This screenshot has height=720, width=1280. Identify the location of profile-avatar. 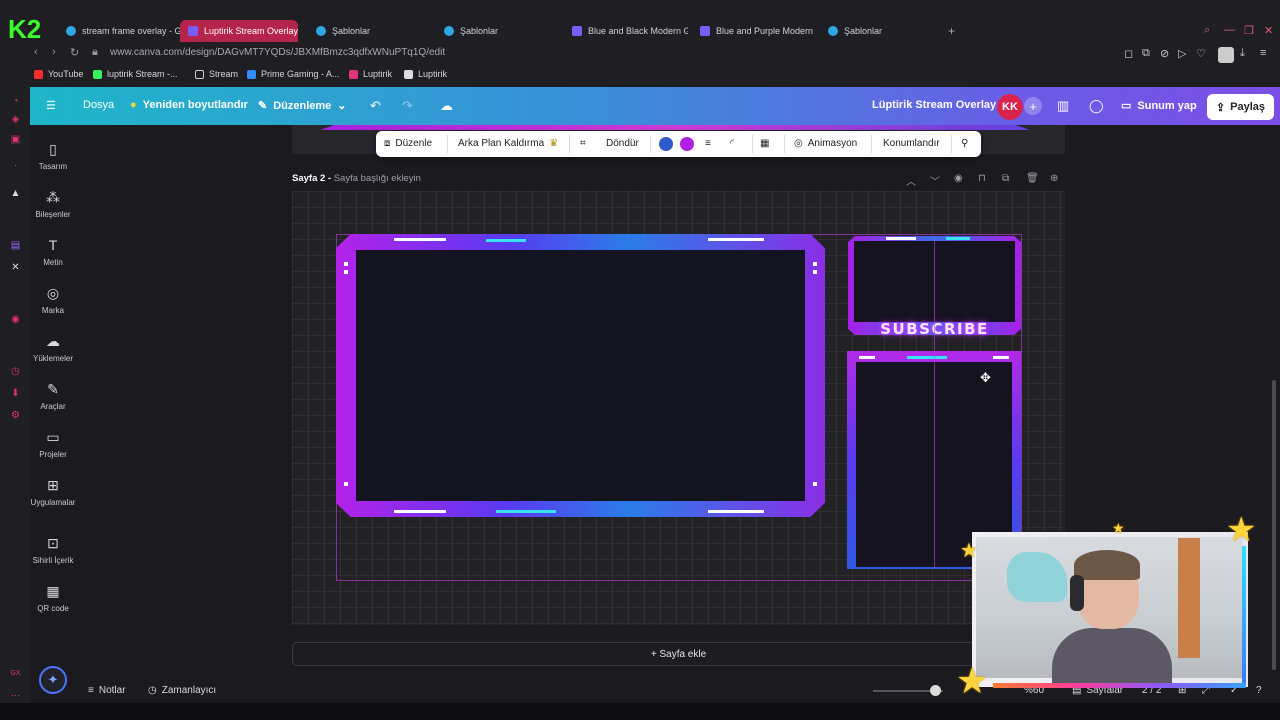
(1226, 55).